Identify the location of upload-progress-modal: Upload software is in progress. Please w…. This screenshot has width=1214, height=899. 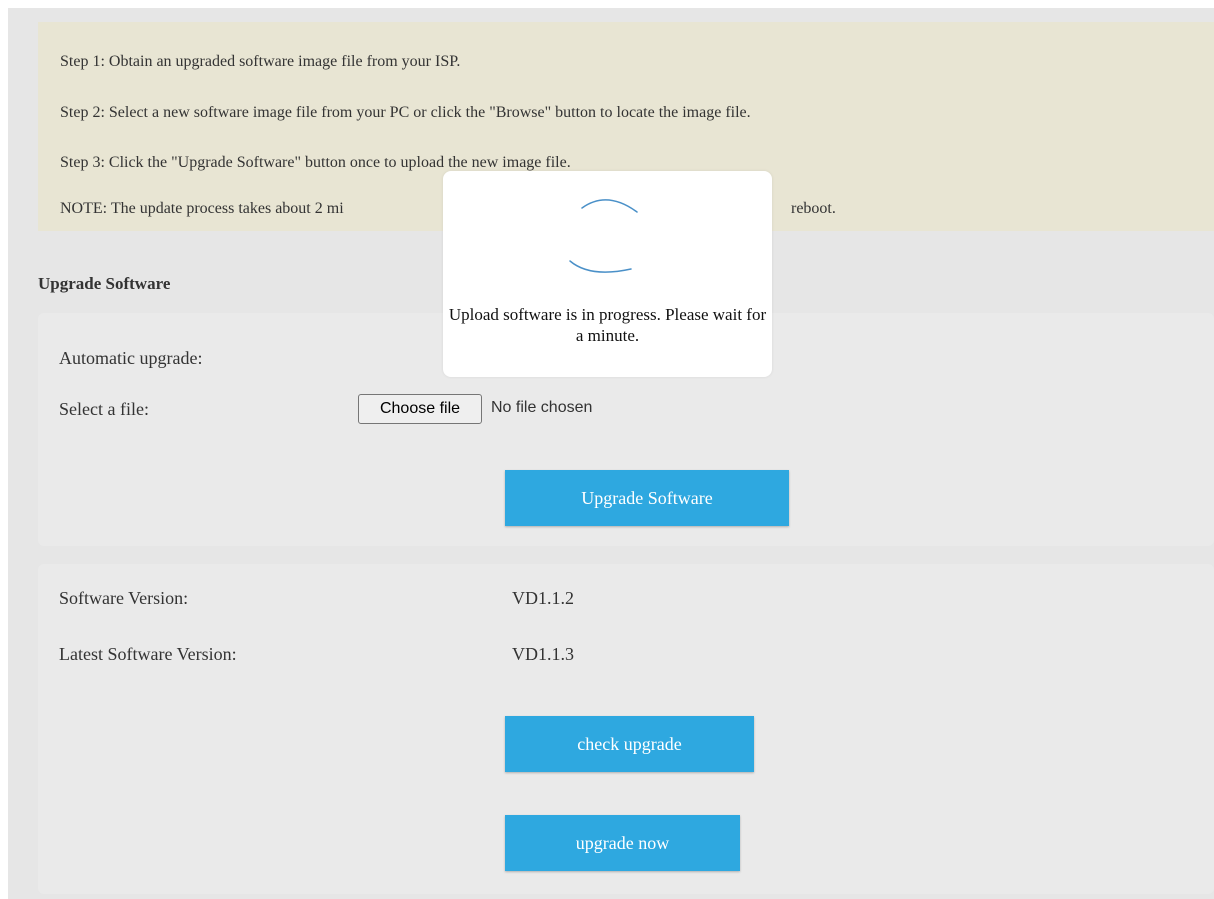
(607, 274).